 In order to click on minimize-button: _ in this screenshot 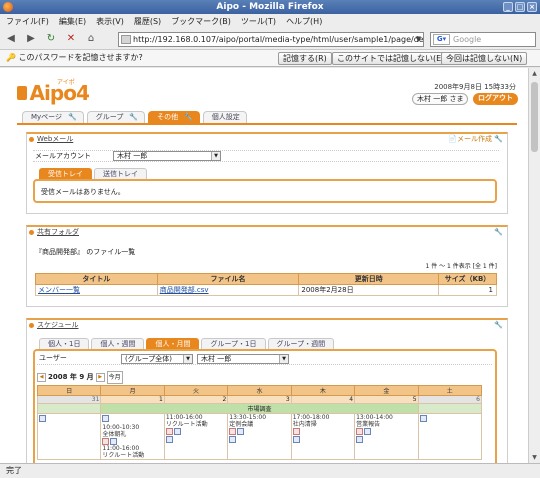, I will do `click(508, 7)`.